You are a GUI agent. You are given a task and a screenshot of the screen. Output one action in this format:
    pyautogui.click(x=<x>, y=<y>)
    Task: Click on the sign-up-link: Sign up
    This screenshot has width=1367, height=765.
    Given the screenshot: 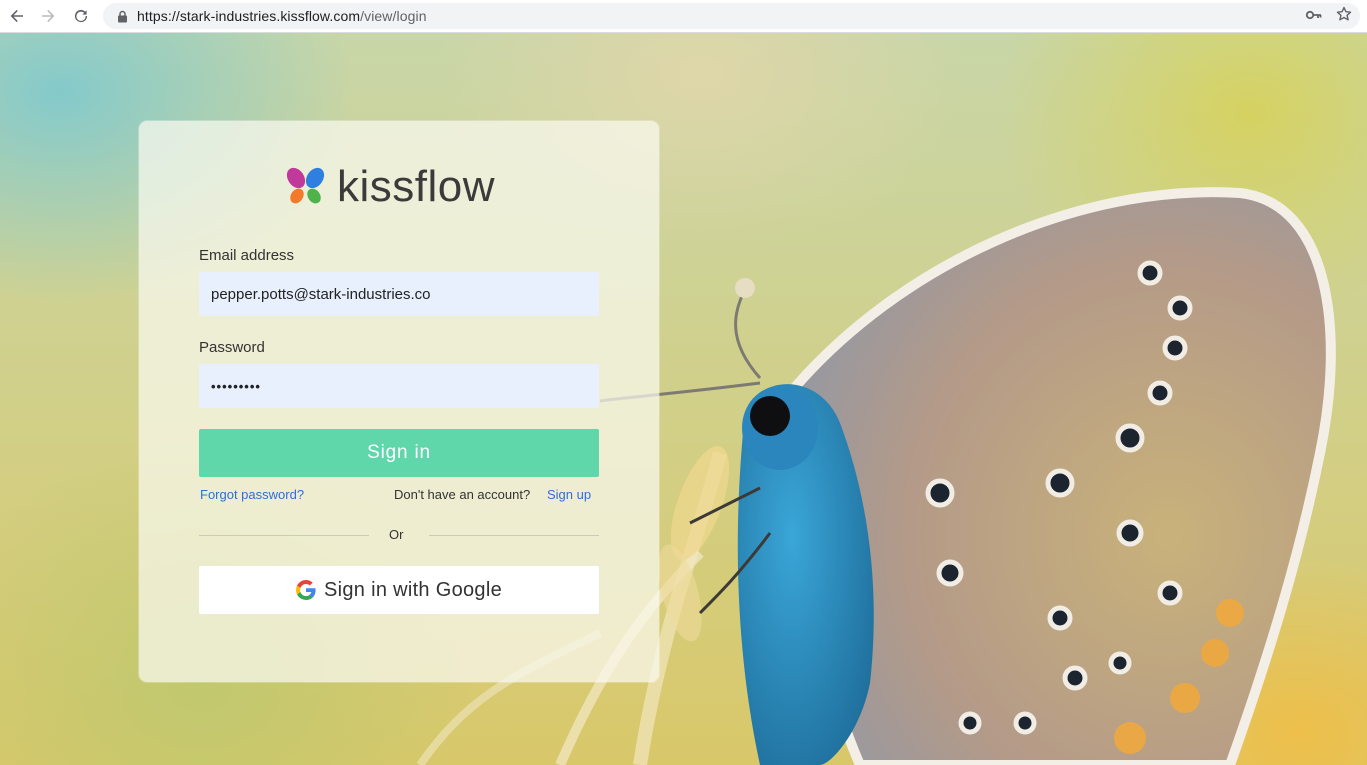 What is the action you would take?
    pyautogui.click(x=569, y=494)
    